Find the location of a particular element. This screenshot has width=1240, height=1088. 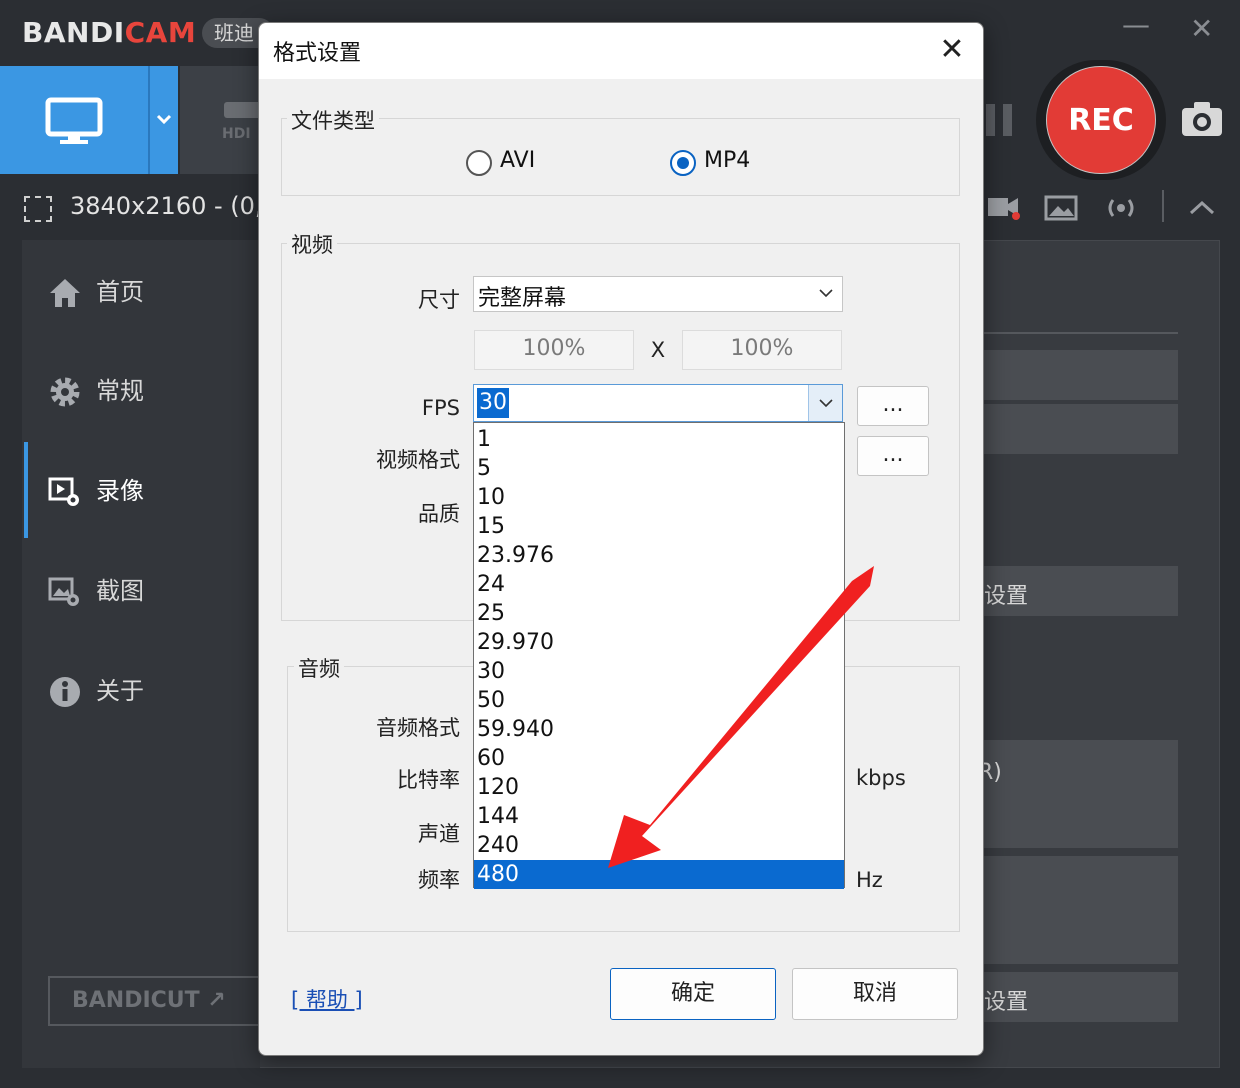

minimize-button: — is located at coordinates (1136, 24).